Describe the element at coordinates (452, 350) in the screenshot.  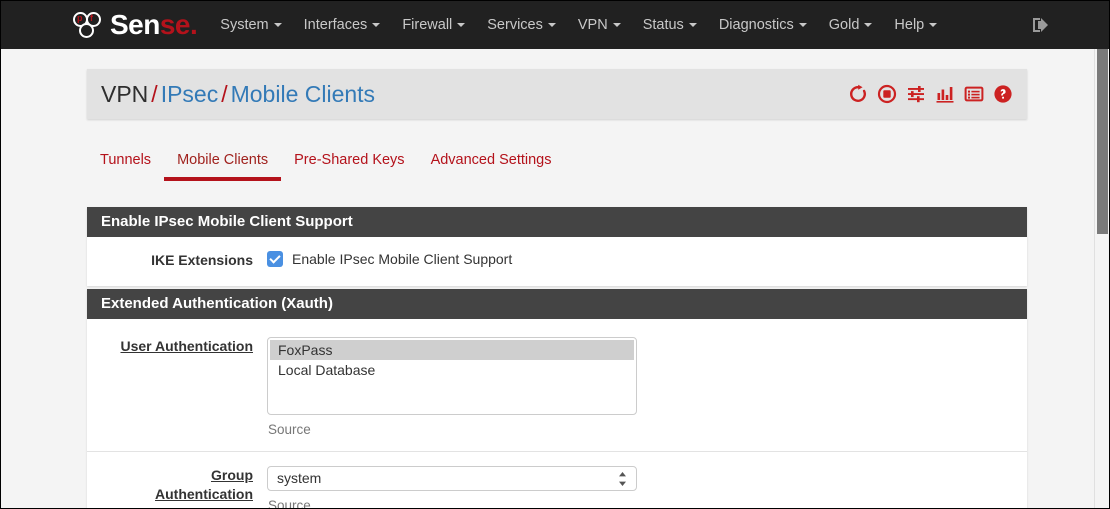
I see `listbox-option-foxpass: FoxPass` at that location.